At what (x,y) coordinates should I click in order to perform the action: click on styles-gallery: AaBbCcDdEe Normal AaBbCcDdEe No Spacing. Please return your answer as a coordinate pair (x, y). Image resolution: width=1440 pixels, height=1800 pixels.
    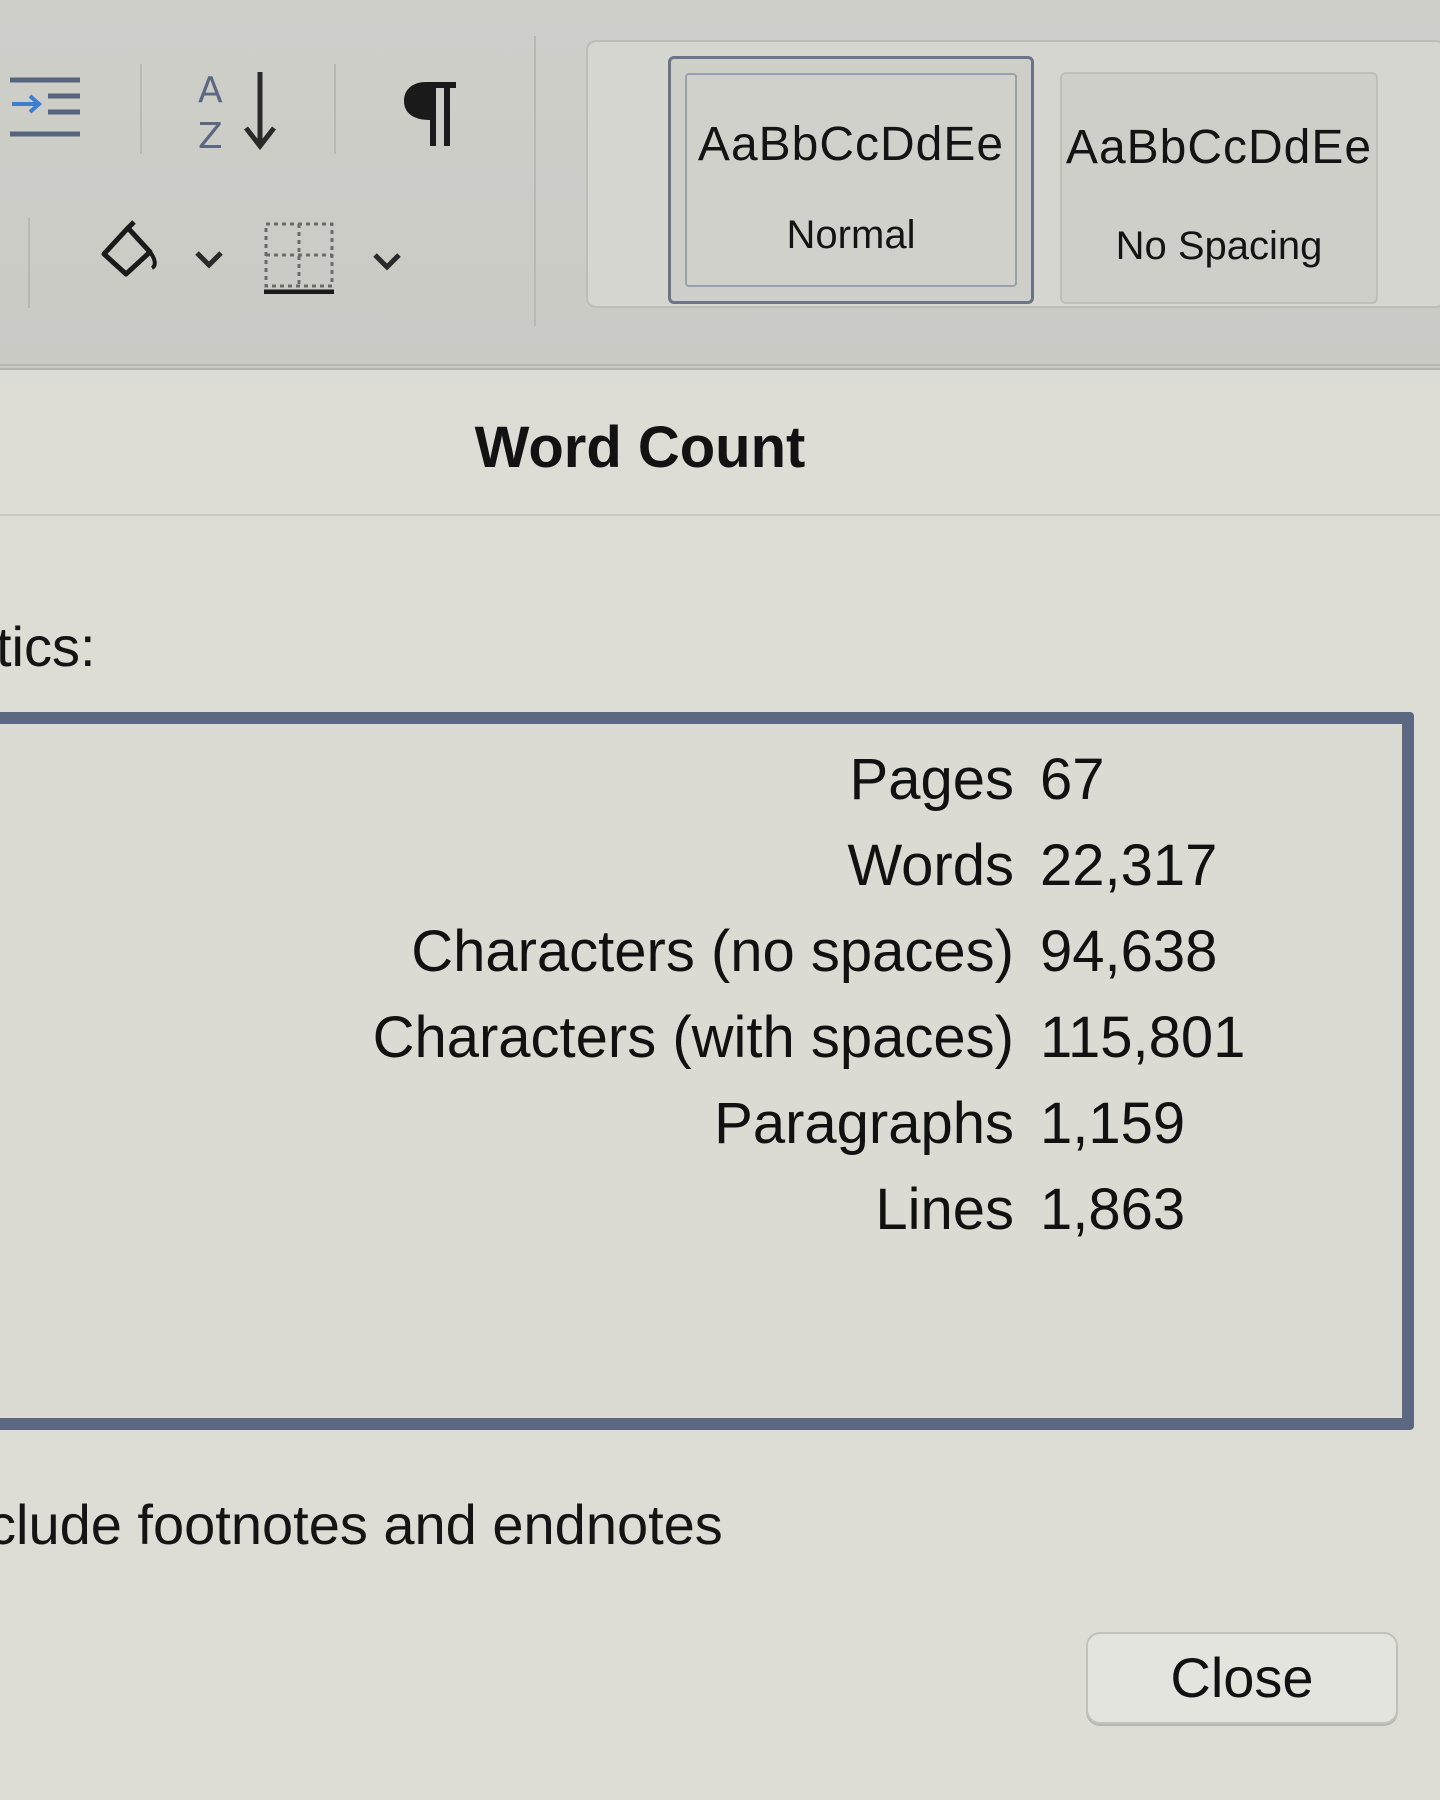
    Looking at the image, I should click on (1013, 174).